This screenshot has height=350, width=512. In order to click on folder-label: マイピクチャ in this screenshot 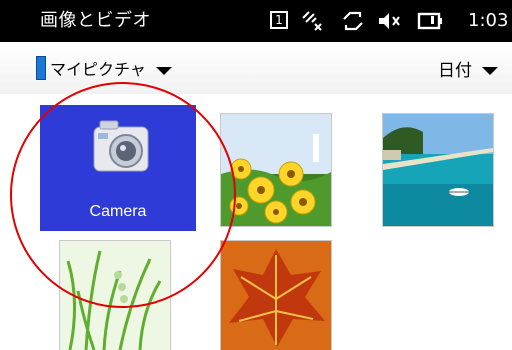, I will do `click(98, 69)`.